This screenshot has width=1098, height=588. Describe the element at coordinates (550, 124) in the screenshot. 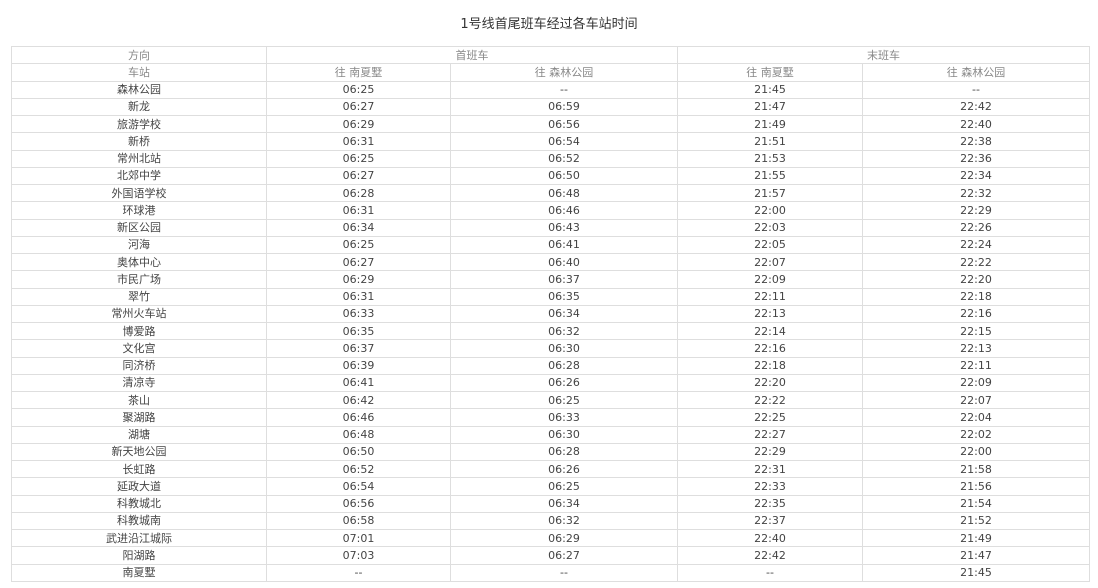

I see `table-row: 旅游学校 06:29 06:56 21:49 22:40` at that location.